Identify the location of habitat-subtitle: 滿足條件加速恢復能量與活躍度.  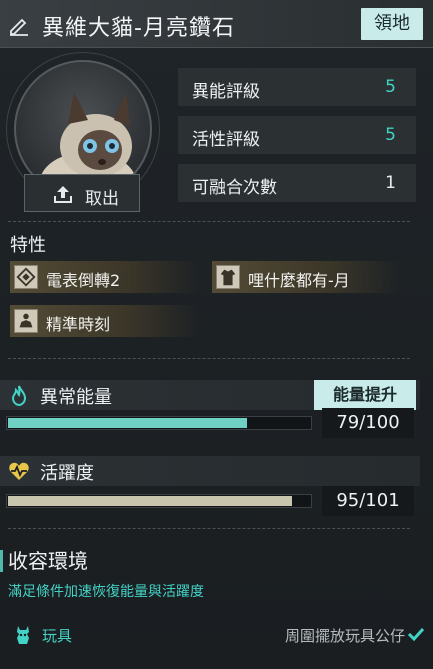
(106, 592).